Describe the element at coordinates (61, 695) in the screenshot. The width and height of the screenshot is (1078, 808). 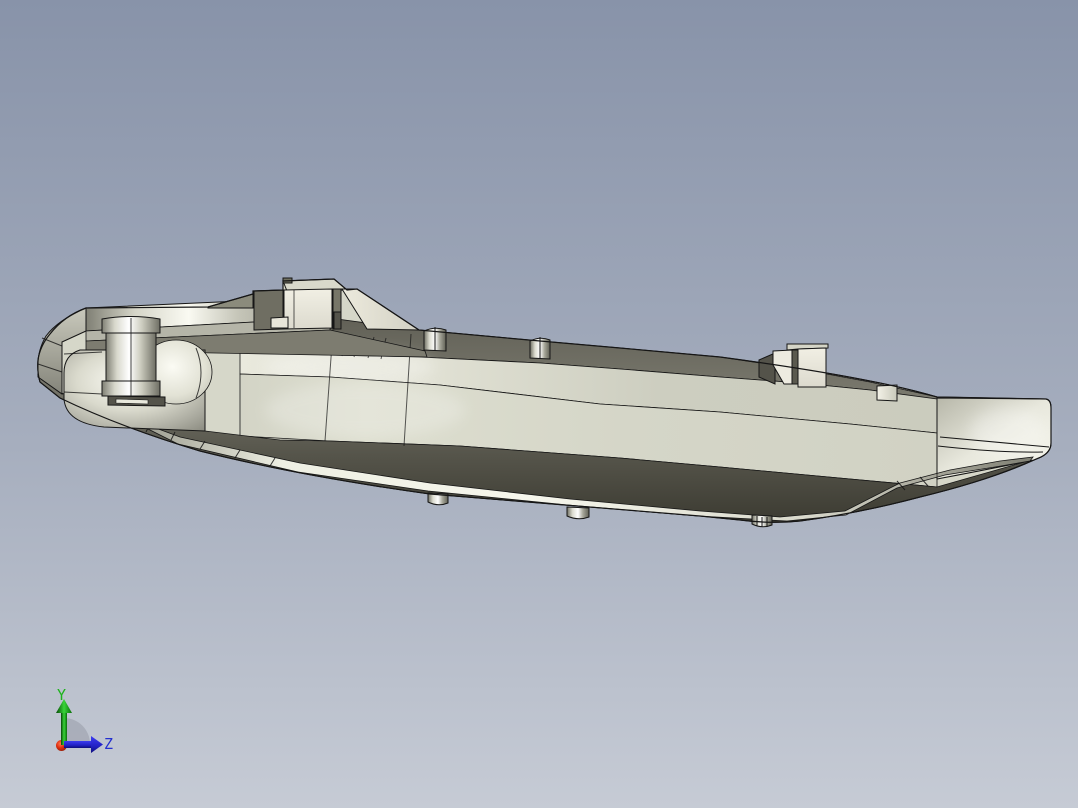
I see `y-axis-label: Y` at that location.